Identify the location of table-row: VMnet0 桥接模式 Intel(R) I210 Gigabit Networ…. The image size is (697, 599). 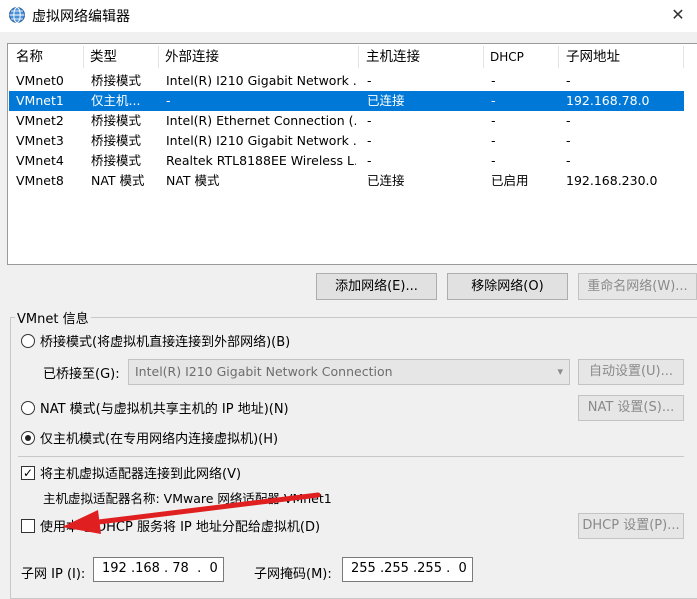
(346, 81).